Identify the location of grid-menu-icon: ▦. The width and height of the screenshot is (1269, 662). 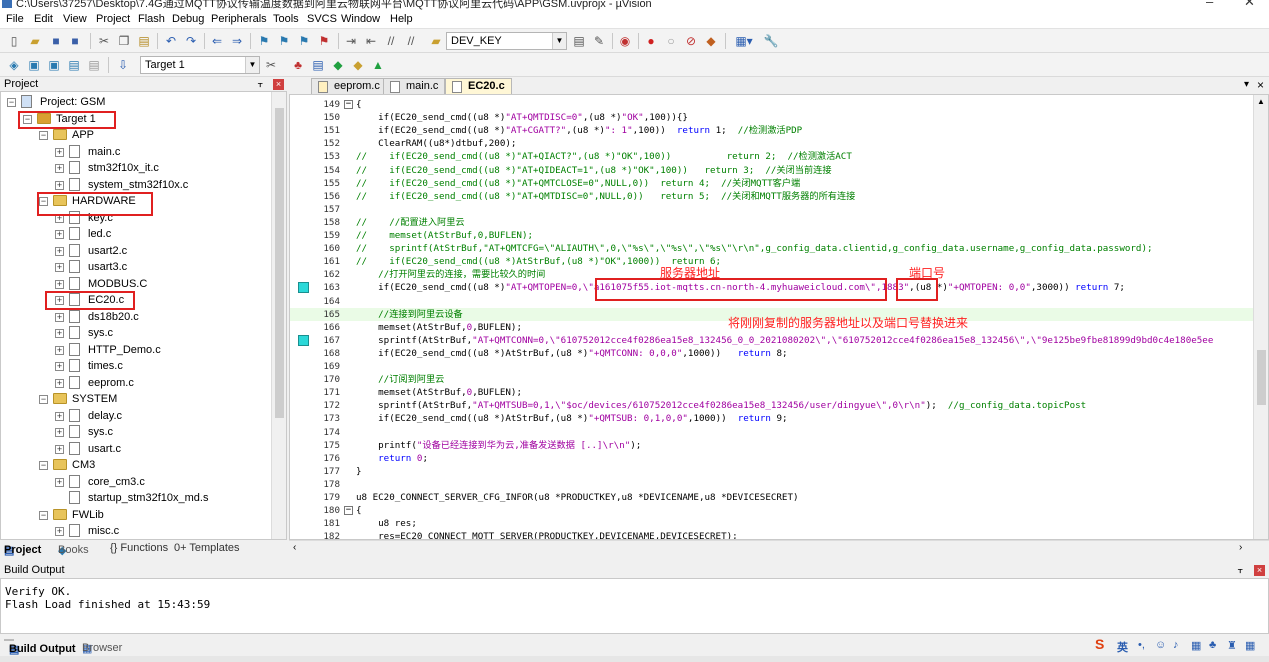
(1250, 645).